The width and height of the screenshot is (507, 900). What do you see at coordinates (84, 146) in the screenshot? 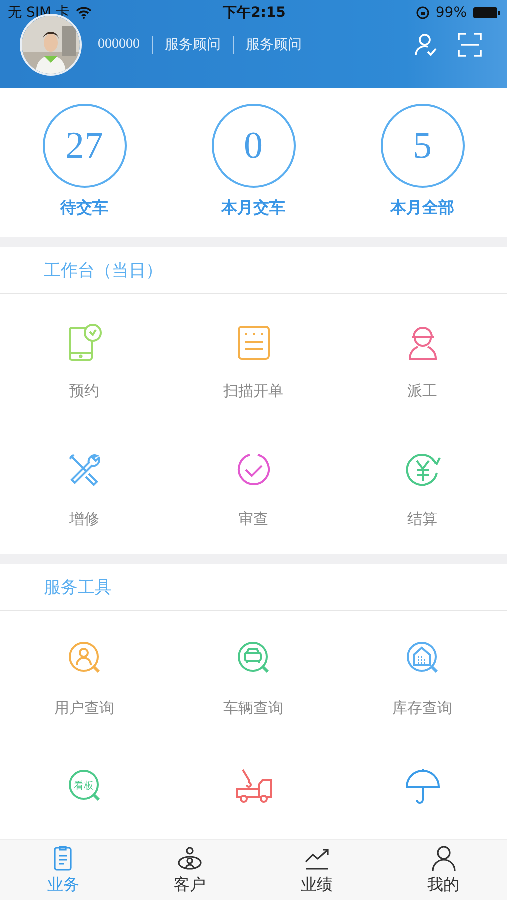
I see `stat-value: 27` at bounding box center [84, 146].